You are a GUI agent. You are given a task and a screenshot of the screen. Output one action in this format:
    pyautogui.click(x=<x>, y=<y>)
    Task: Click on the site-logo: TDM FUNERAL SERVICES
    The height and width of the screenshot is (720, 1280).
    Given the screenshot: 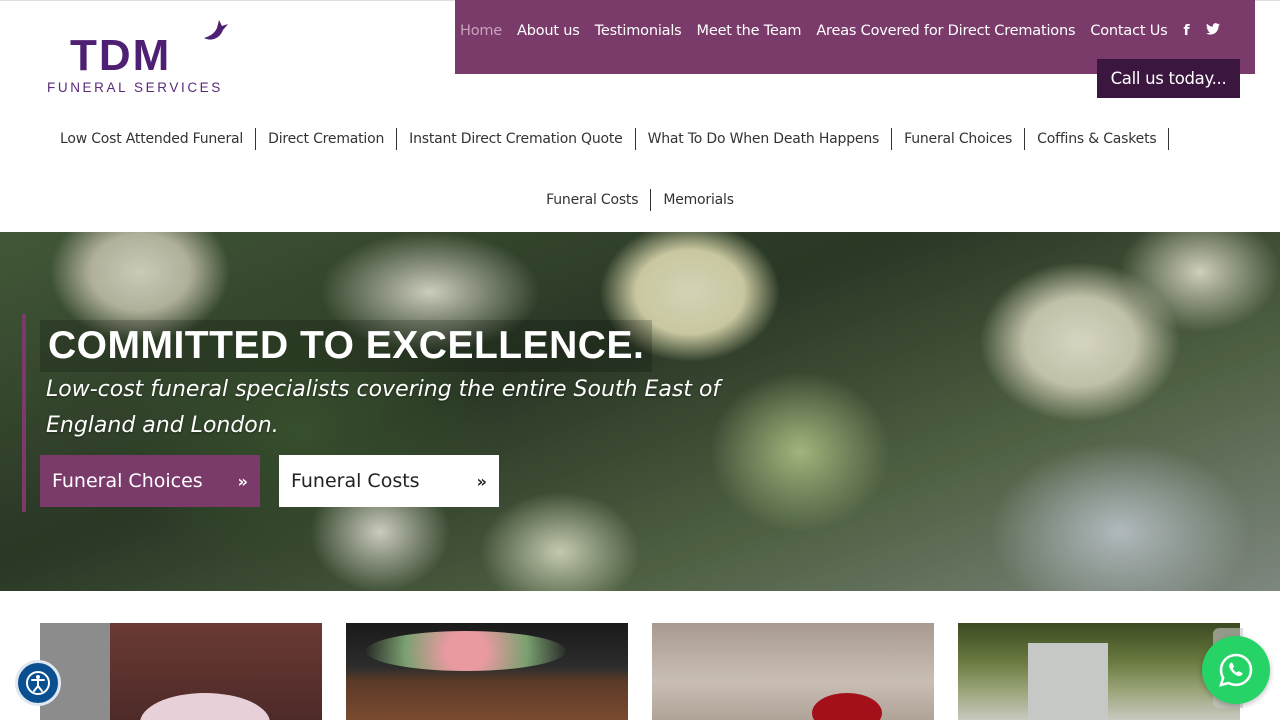 What is the action you would take?
    pyautogui.click(x=141, y=56)
    